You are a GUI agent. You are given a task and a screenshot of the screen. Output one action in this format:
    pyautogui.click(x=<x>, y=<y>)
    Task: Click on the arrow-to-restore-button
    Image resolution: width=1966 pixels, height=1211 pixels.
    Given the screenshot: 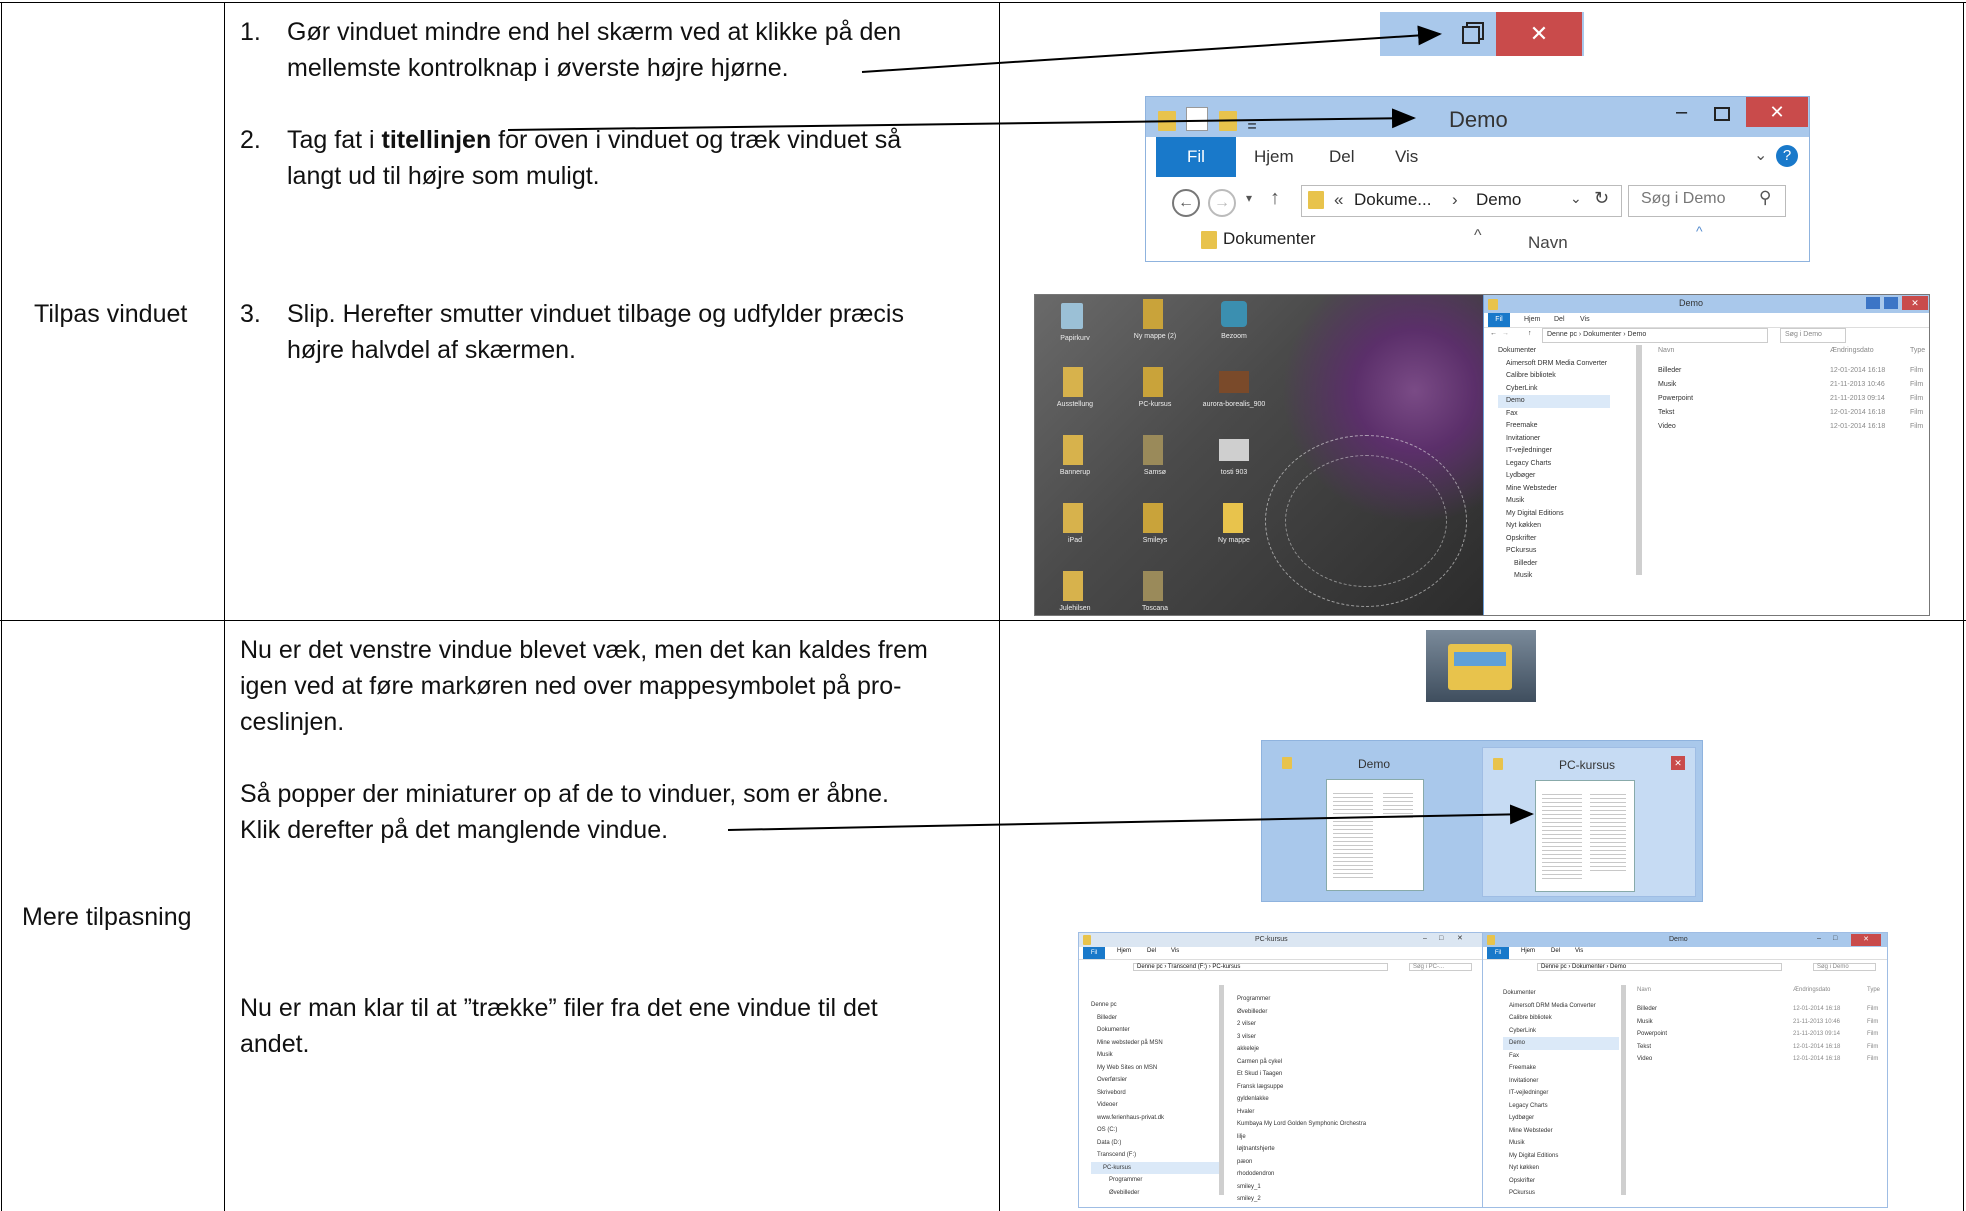 What is the action you would take?
    pyautogui.click(x=1151, y=49)
    